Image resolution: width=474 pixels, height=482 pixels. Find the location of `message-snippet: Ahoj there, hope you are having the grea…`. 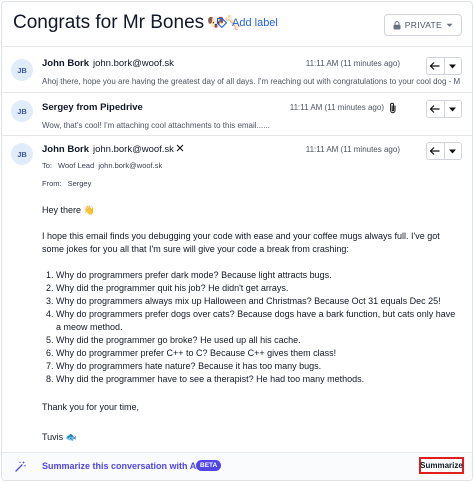

message-snippet: Ahoj there, hope you are having the grea… is located at coordinates (251, 81).